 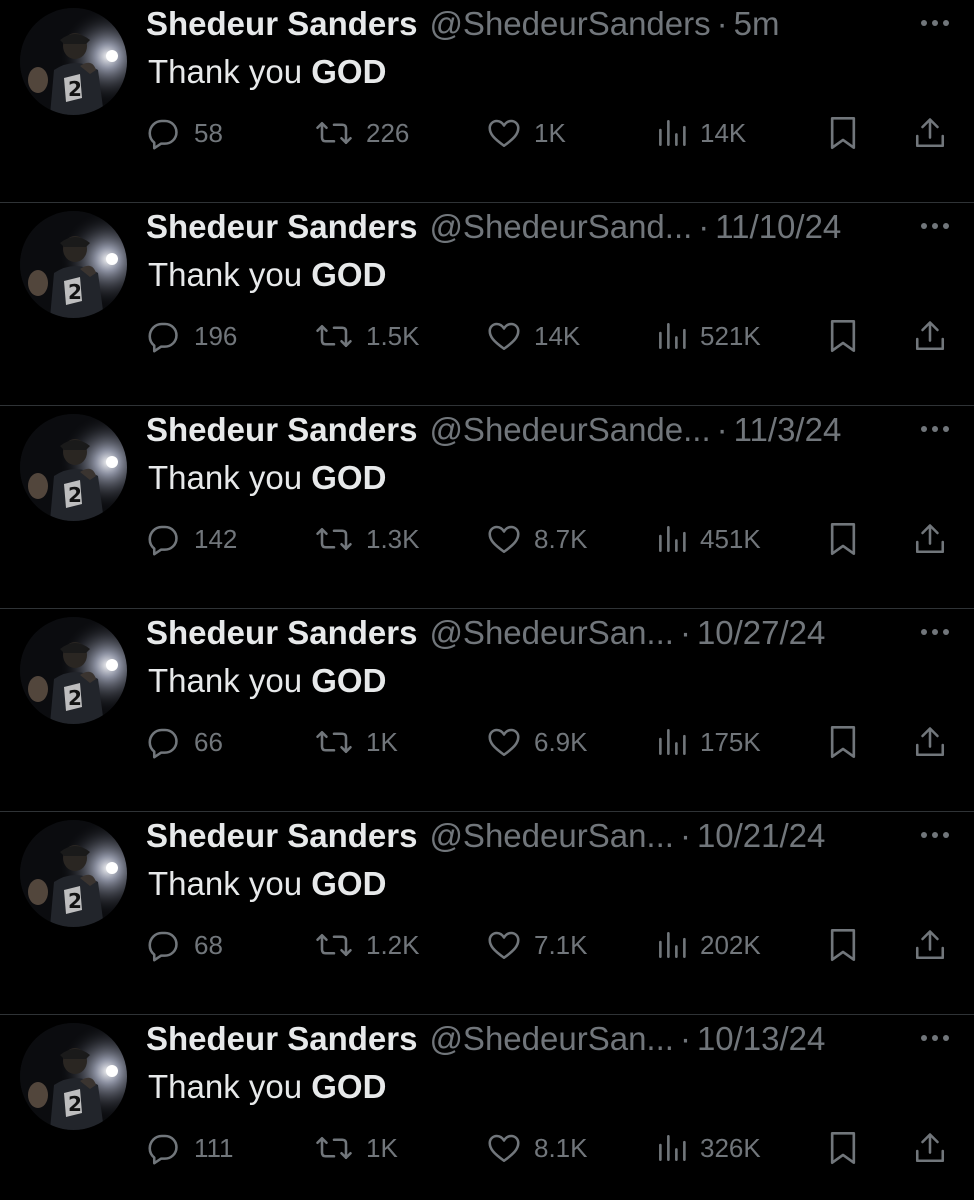 What do you see at coordinates (708, 336) in the screenshot?
I see `views-button: 521K` at bounding box center [708, 336].